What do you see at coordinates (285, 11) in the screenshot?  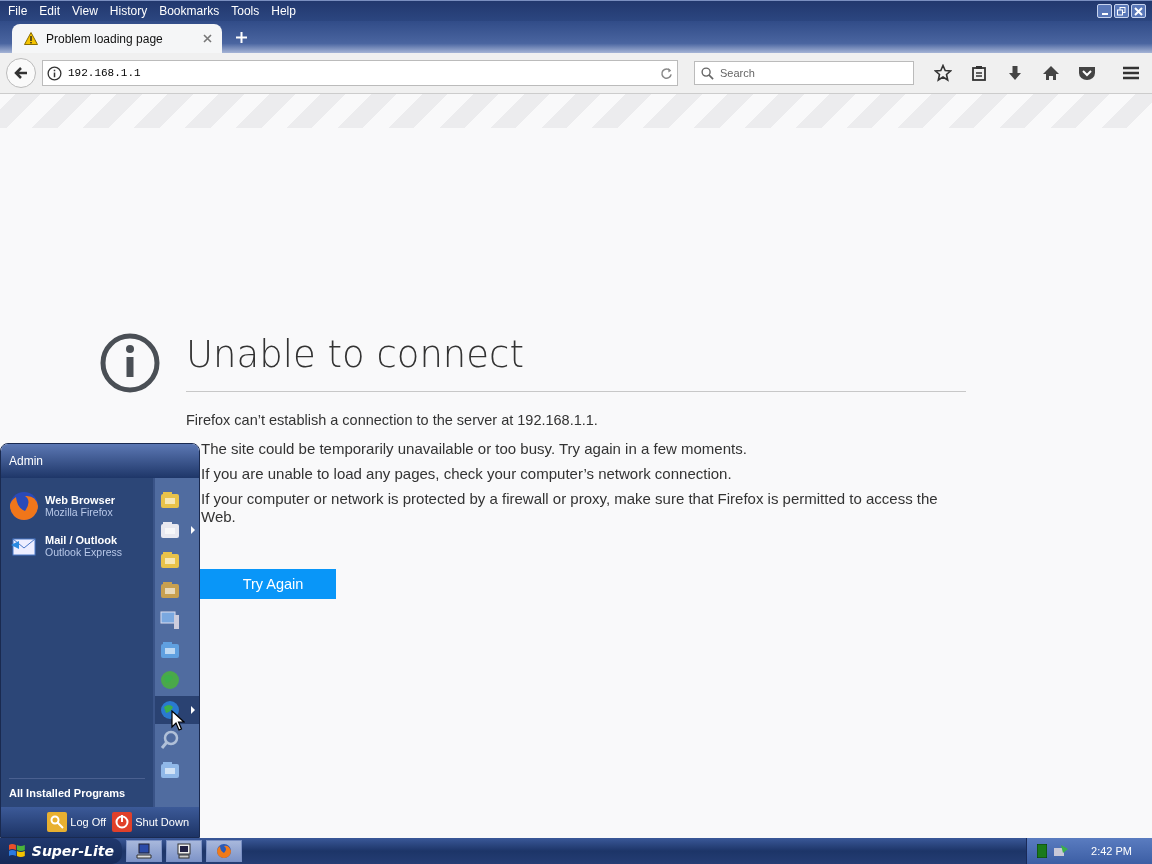 I see `menu-item: Help` at bounding box center [285, 11].